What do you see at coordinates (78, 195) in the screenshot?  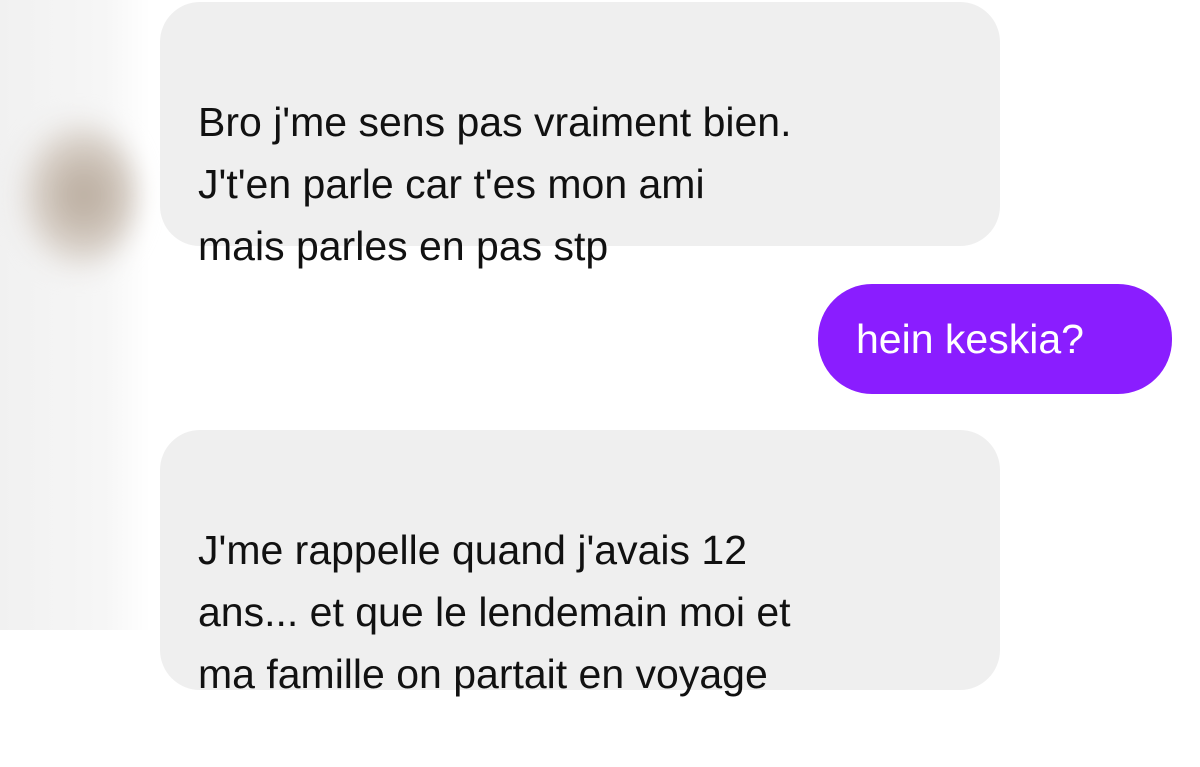 I see `avatar` at bounding box center [78, 195].